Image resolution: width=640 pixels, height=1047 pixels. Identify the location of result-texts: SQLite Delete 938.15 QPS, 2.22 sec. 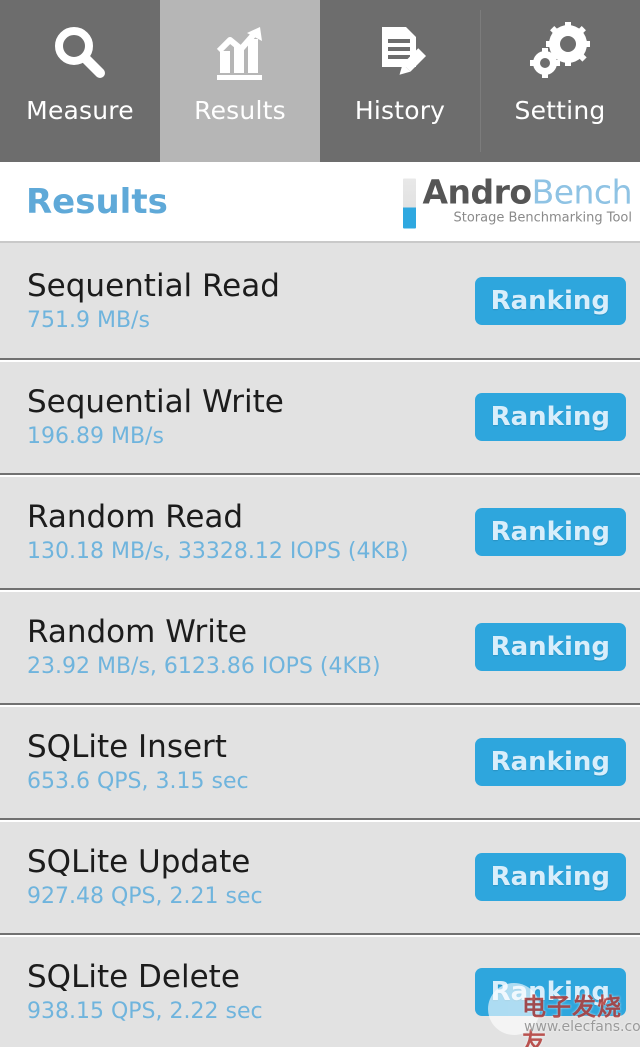
(145, 992).